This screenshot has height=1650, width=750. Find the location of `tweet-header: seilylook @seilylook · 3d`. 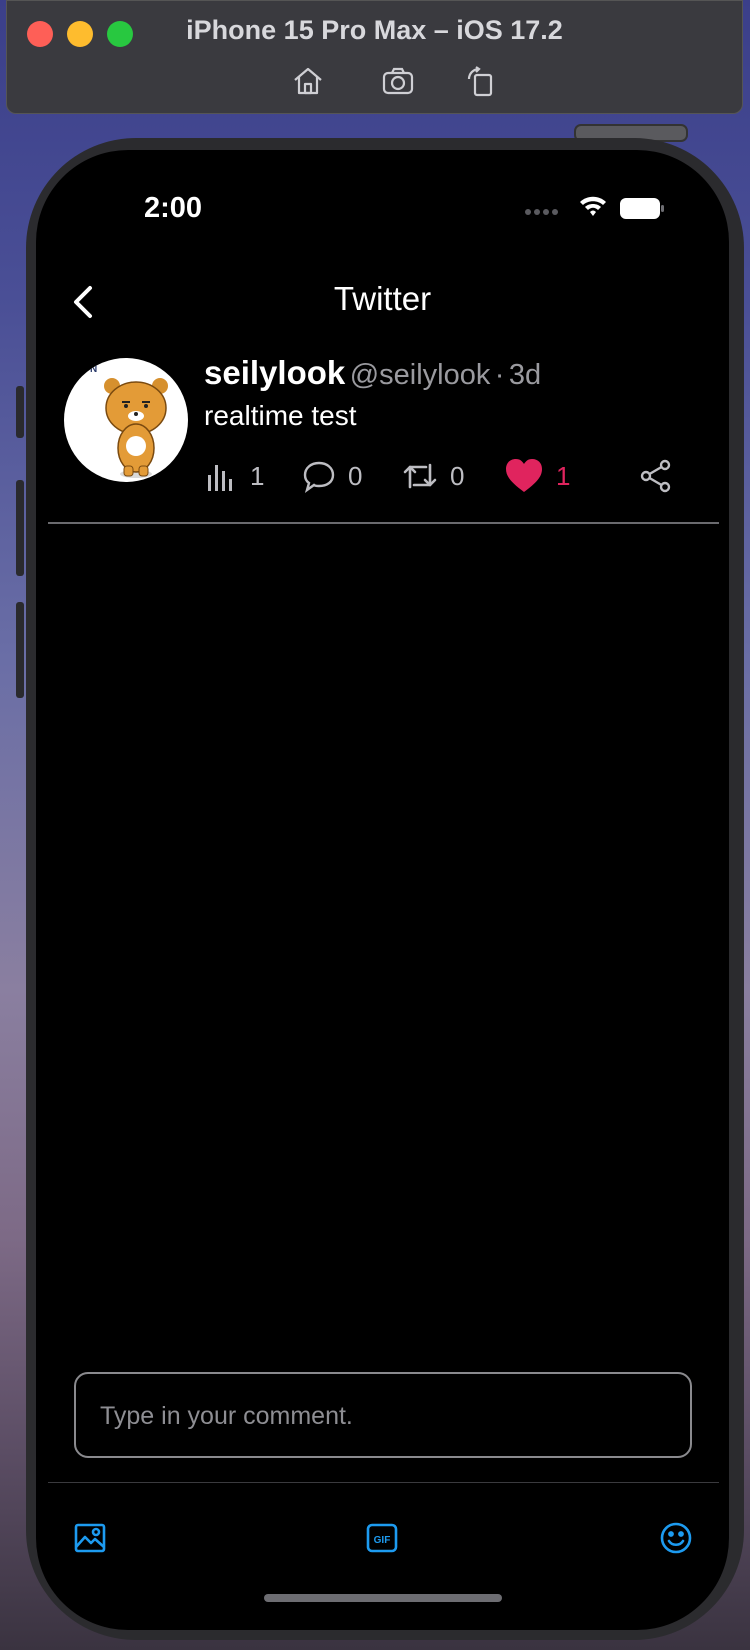

tweet-header: seilylook @seilylook · 3d is located at coordinates (372, 373).